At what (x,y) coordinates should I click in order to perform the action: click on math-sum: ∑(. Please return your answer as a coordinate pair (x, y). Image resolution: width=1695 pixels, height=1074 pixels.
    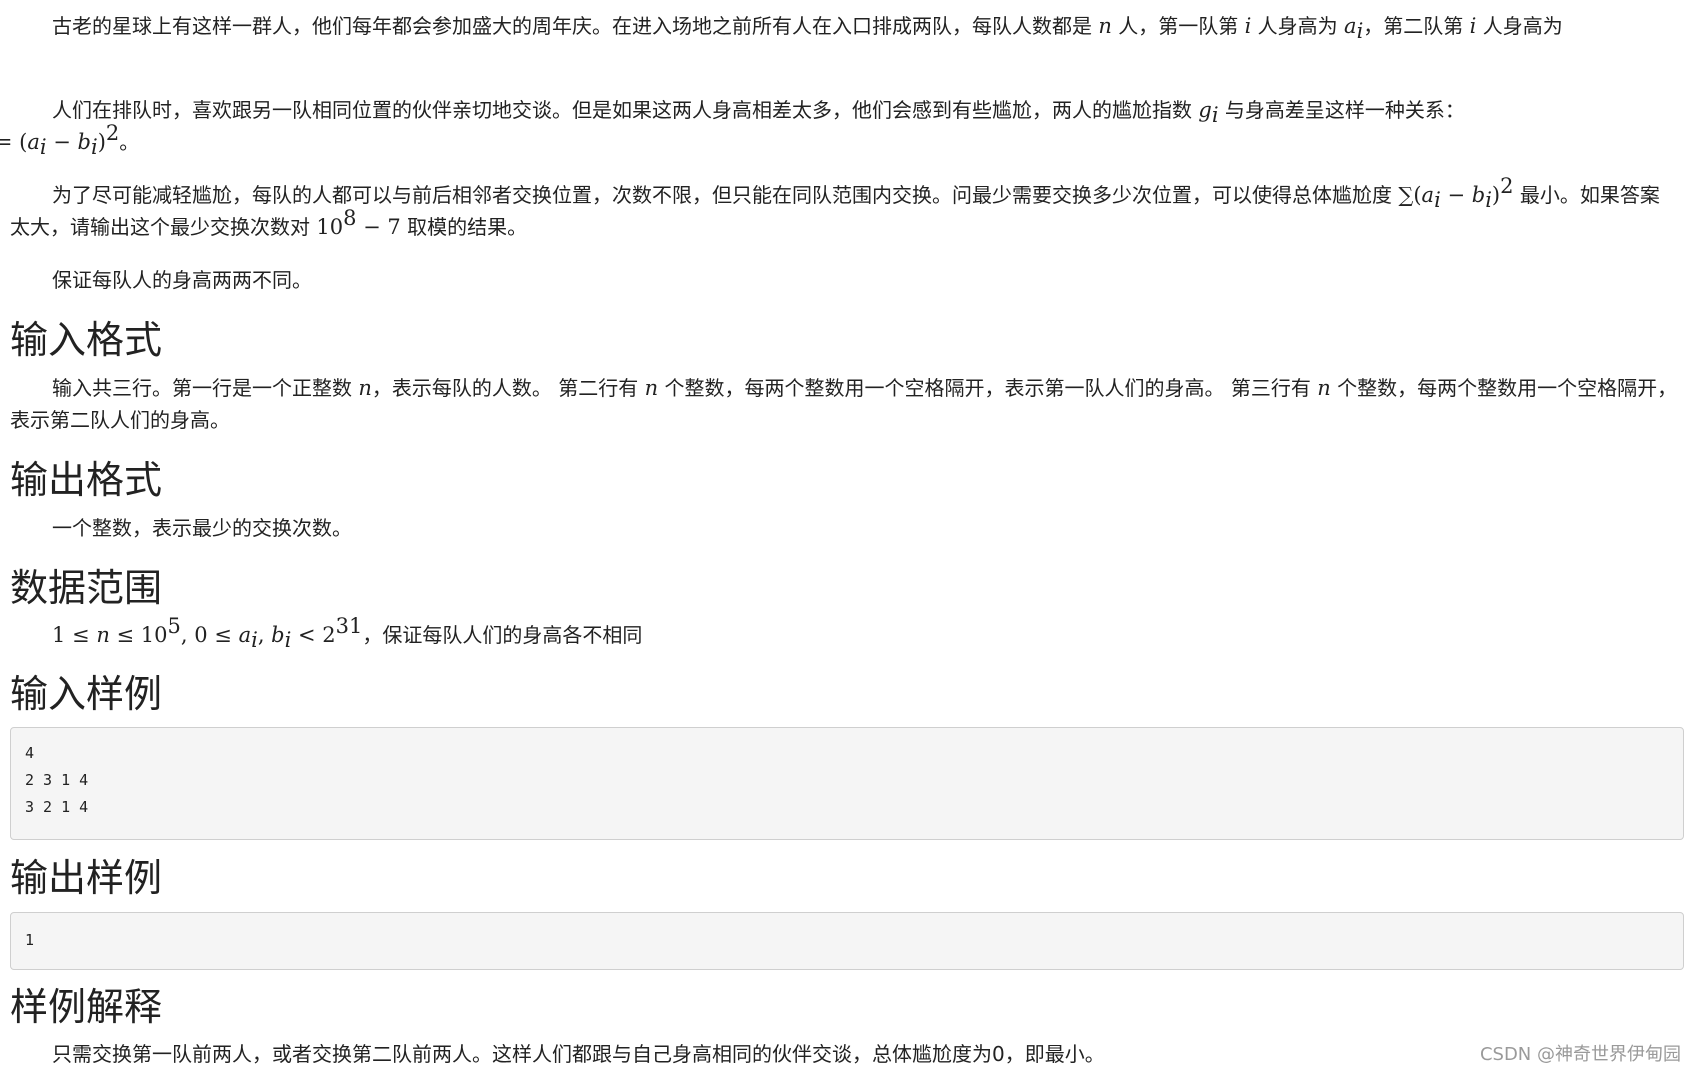
    Looking at the image, I should click on (1410, 195).